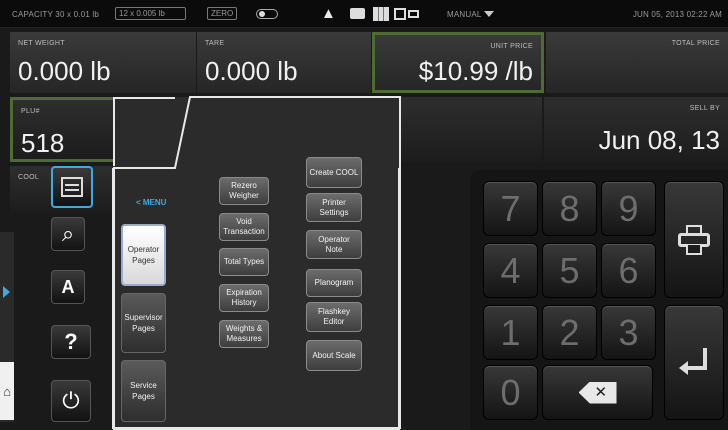 Image resolution: width=728 pixels, height=430 pixels. I want to click on rezero-weigher-button: Rezero Weigher, so click(244, 191).